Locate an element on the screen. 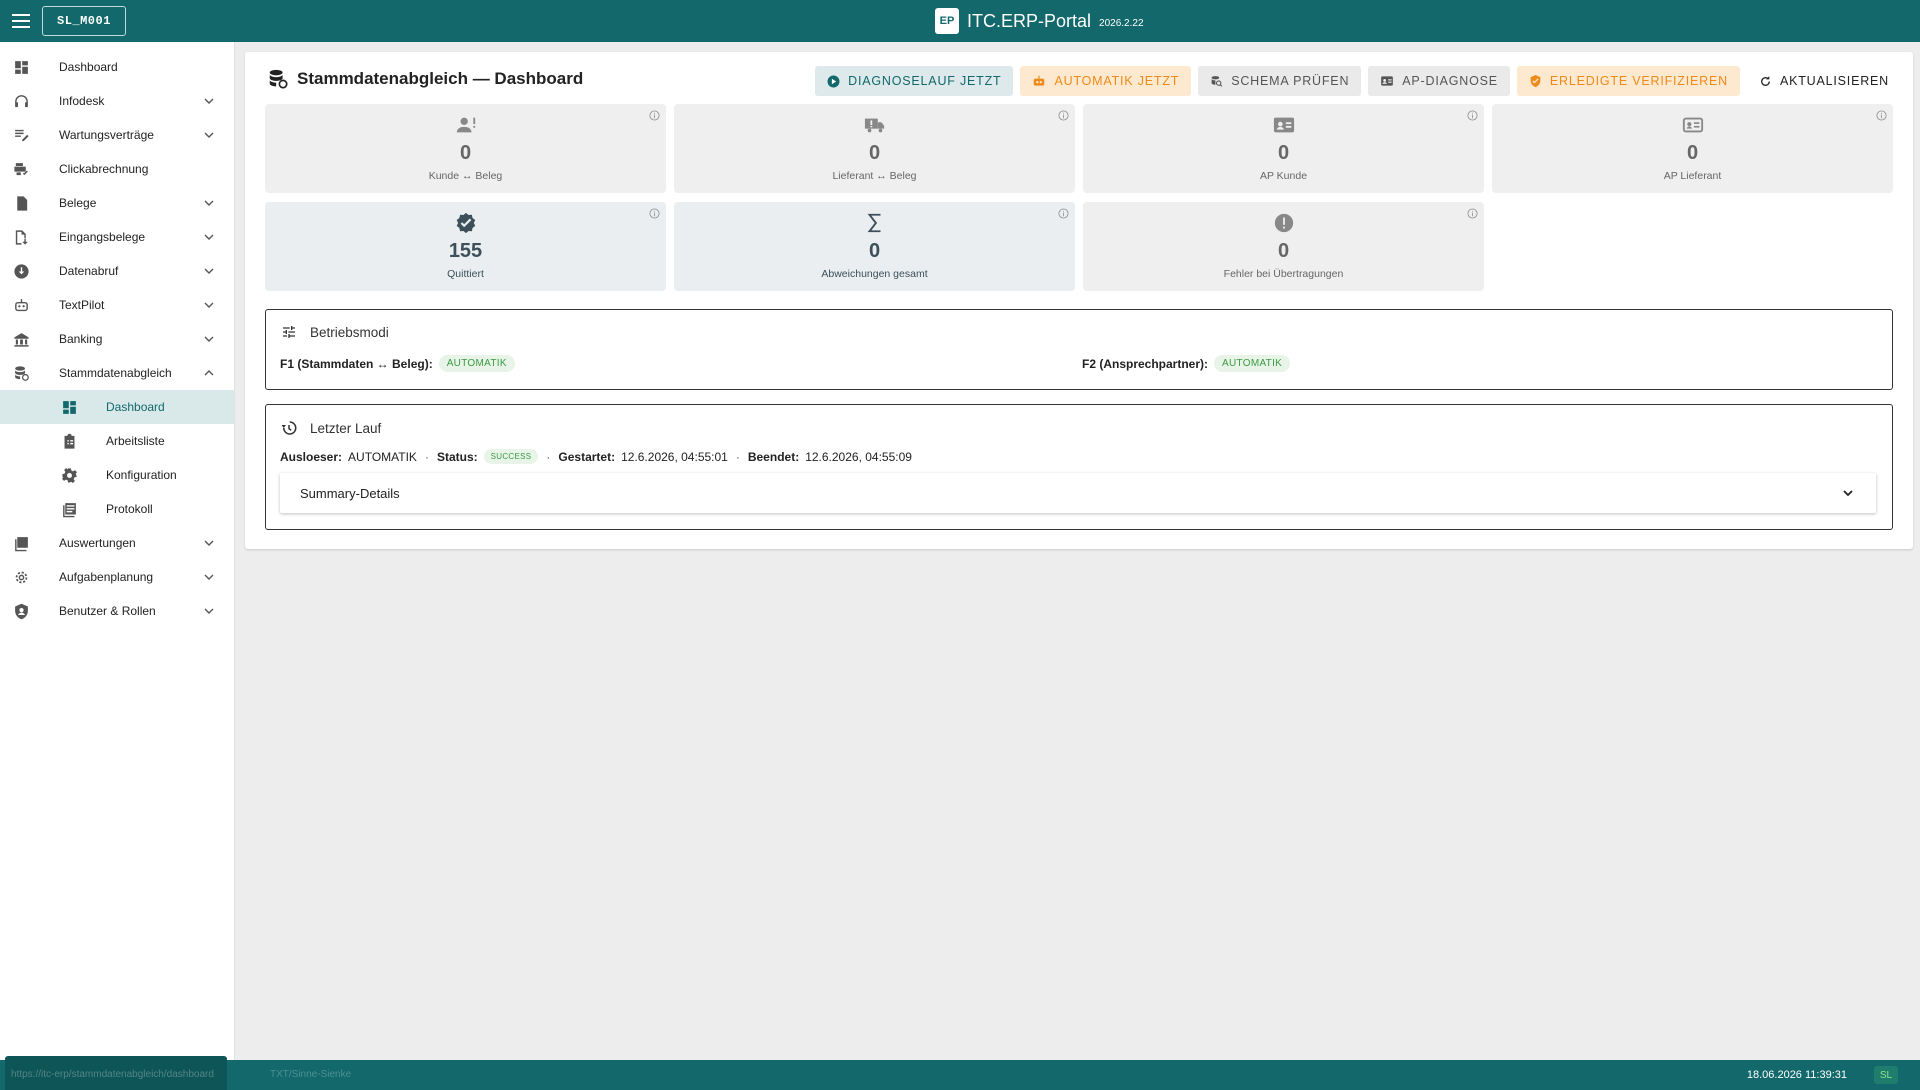 Image resolution: width=1920 pixels, height=1090 pixels. settings-gear-icon is located at coordinates (21, 577).